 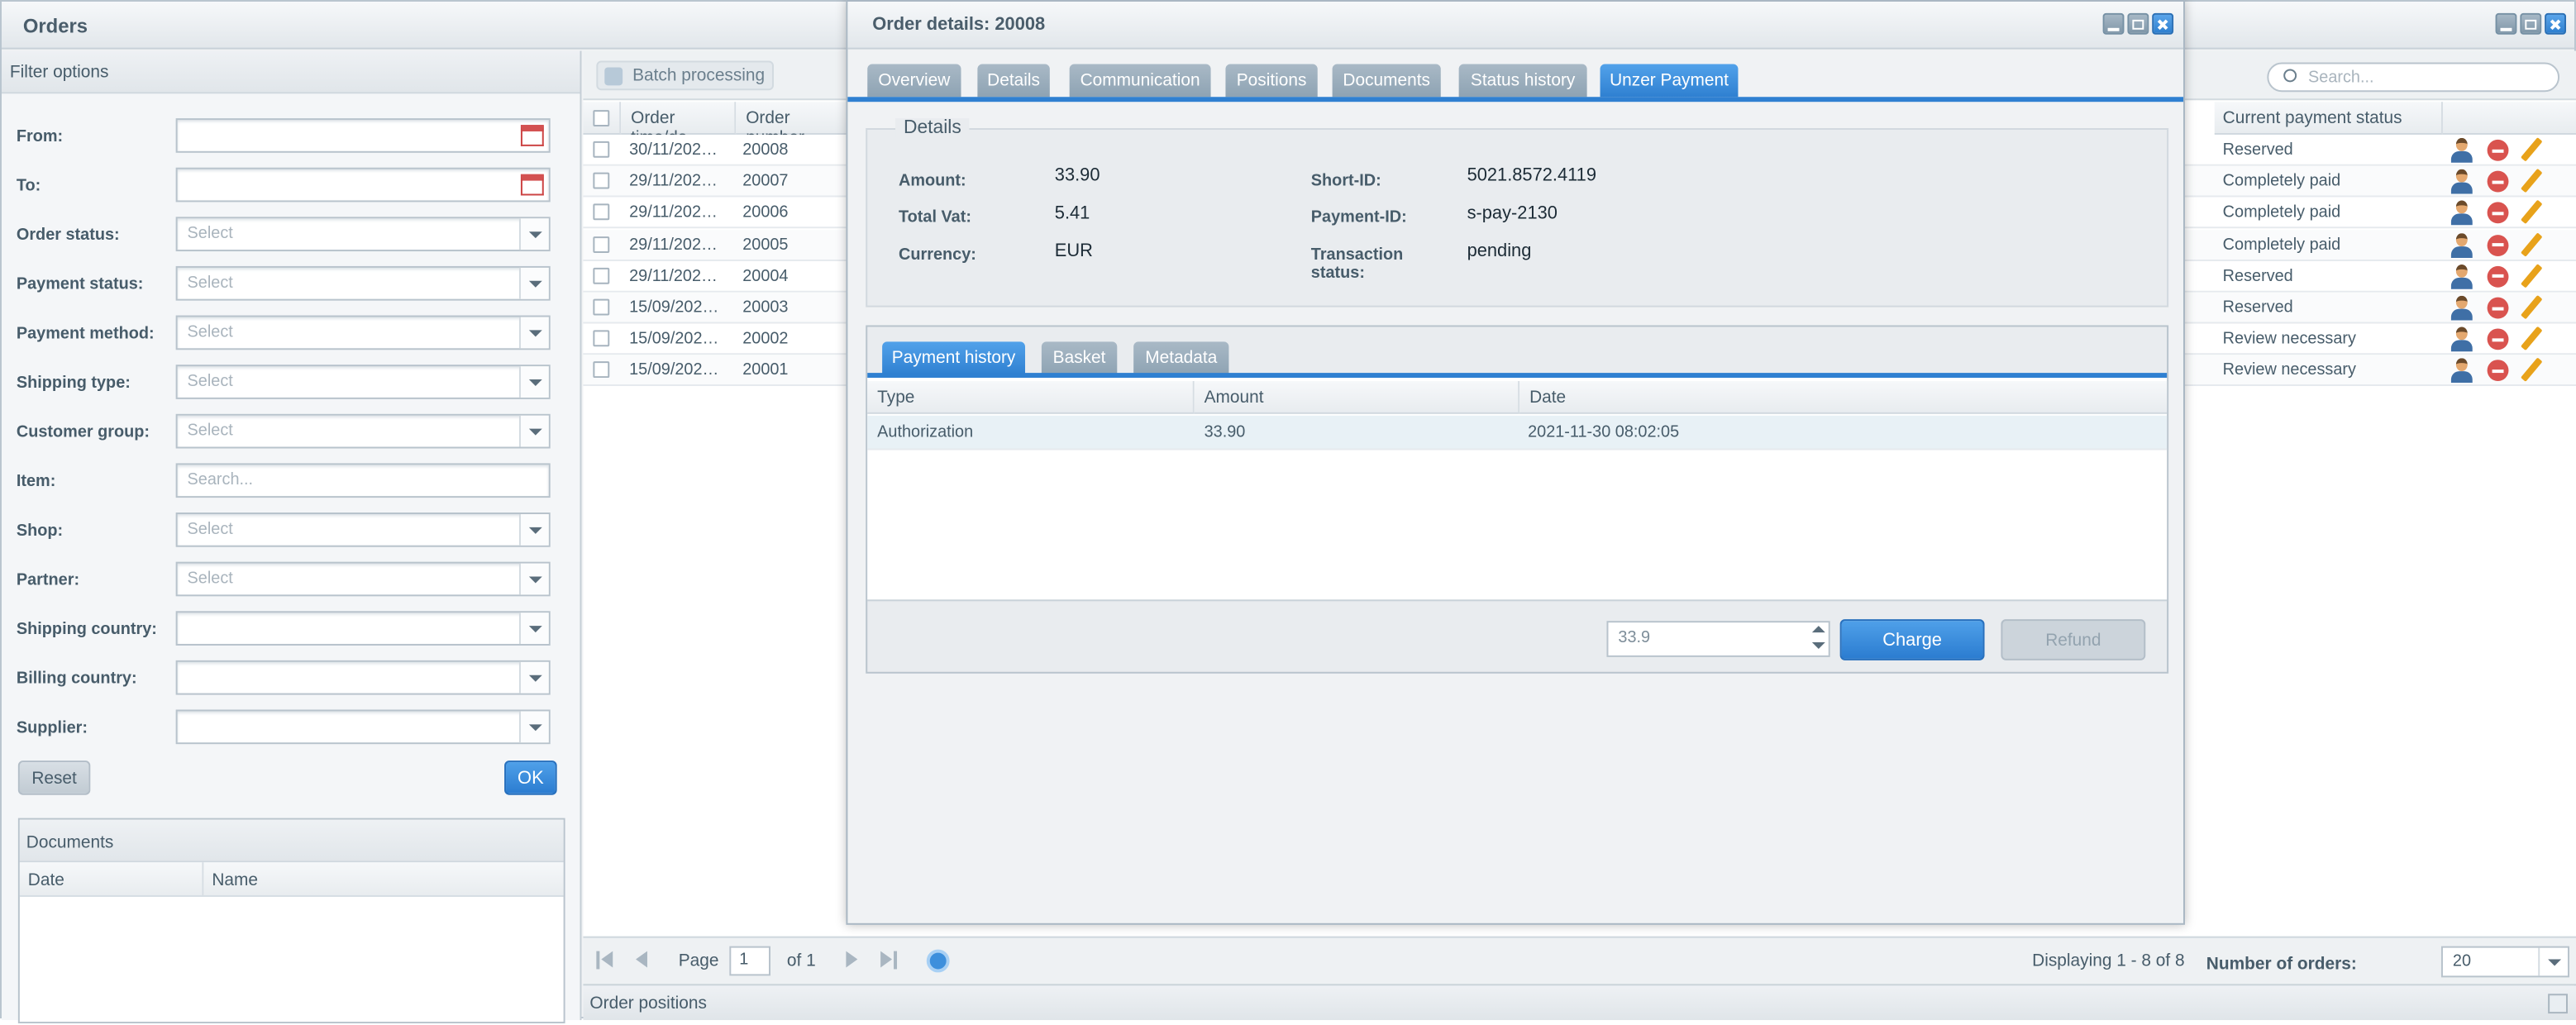 What do you see at coordinates (2328, 118) in the screenshot?
I see `column-payment-status: Current payment status` at bounding box center [2328, 118].